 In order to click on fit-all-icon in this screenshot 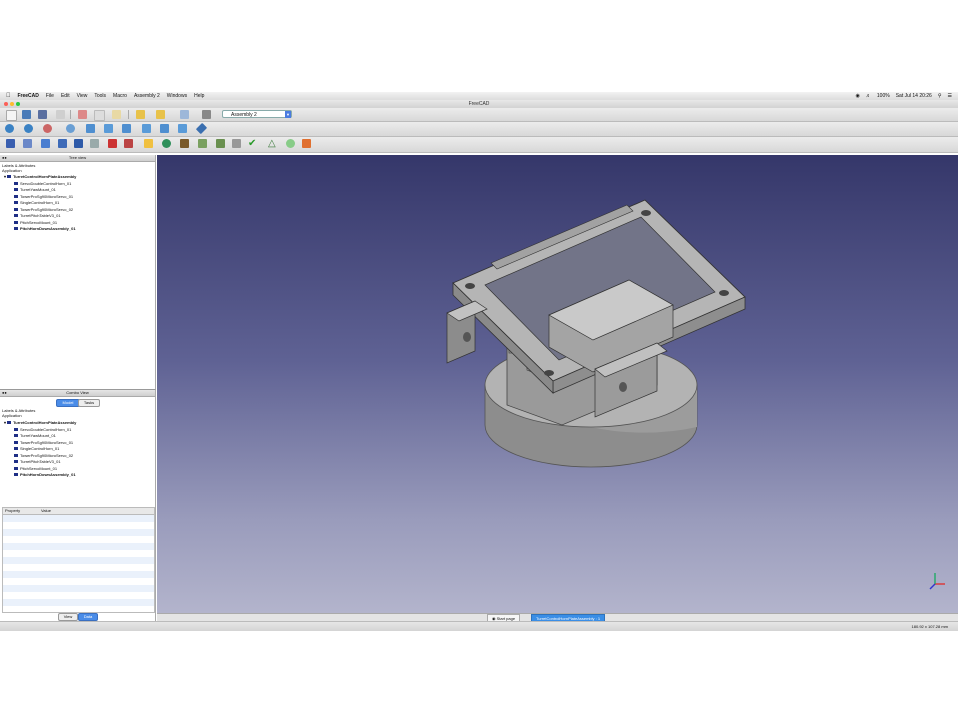, I will do `click(9, 128)`.